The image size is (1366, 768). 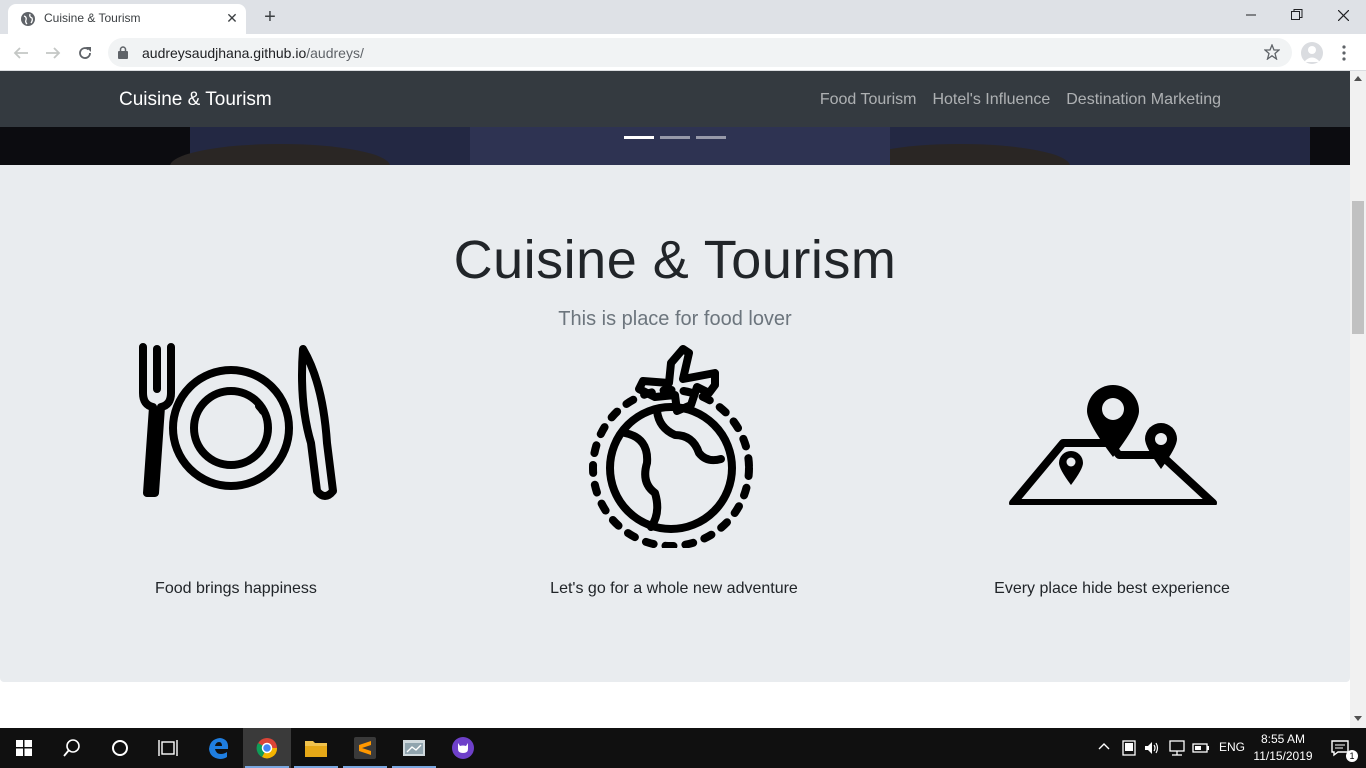 What do you see at coordinates (72, 748) in the screenshot?
I see `search-icon` at bounding box center [72, 748].